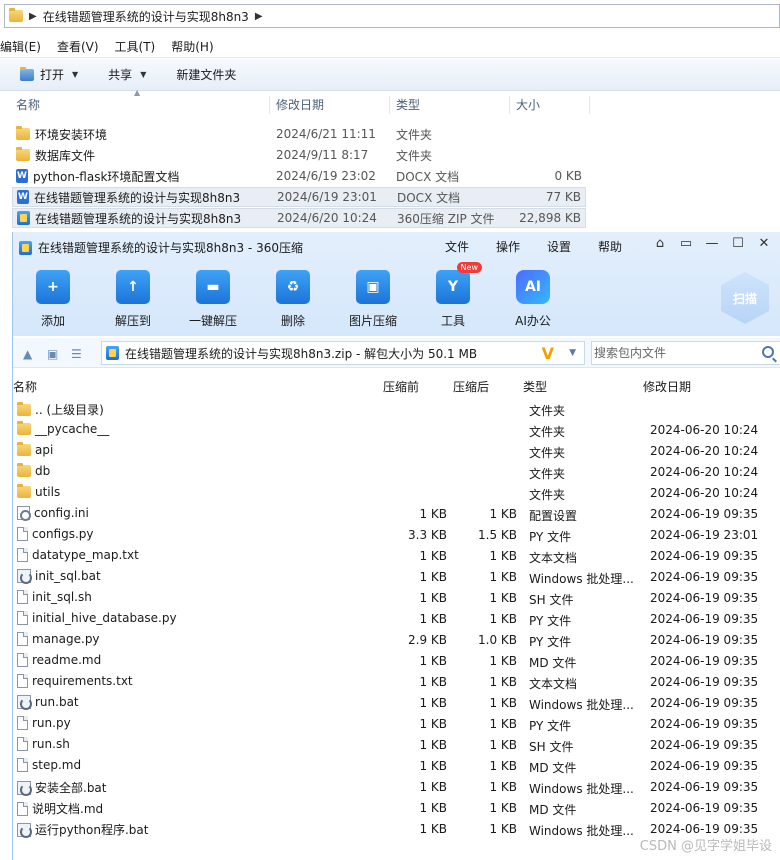 This screenshot has width=780, height=860. What do you see at coordinates (299, 134) in the screenshot?
I see `file-row: 环境安装环境 2024/6/21 11:11 文件夹` at bounding box center [299, 134].